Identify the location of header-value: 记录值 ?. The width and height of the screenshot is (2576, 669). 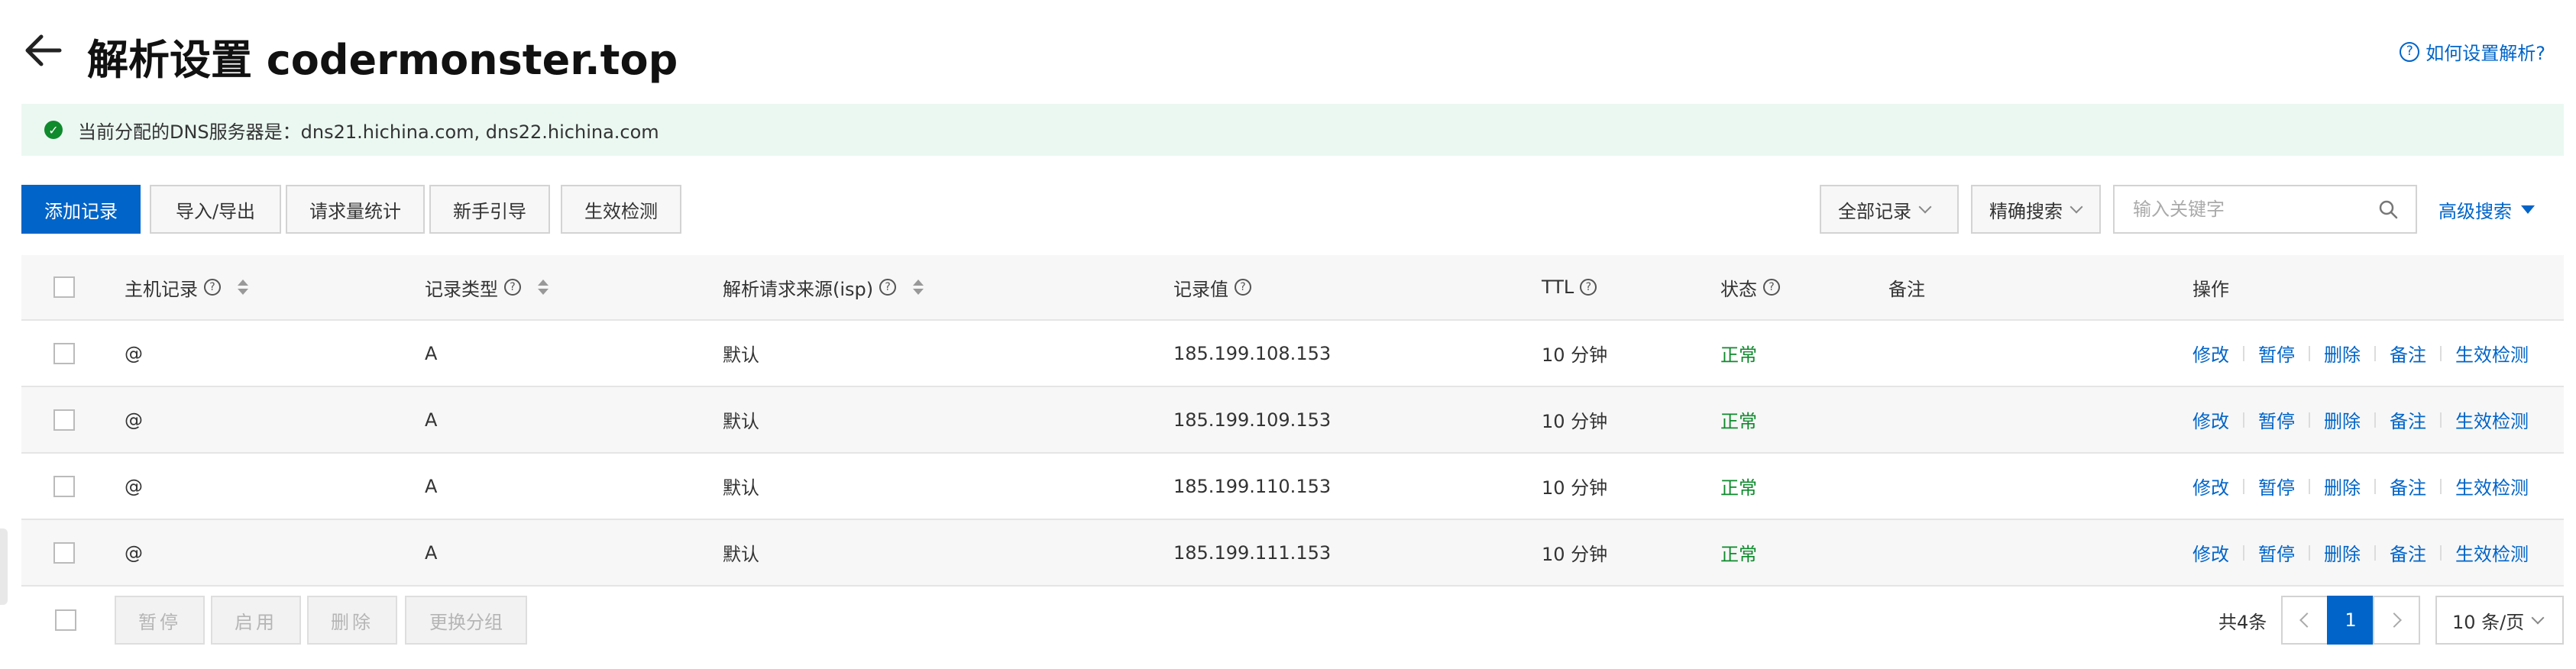
(1212, 287).